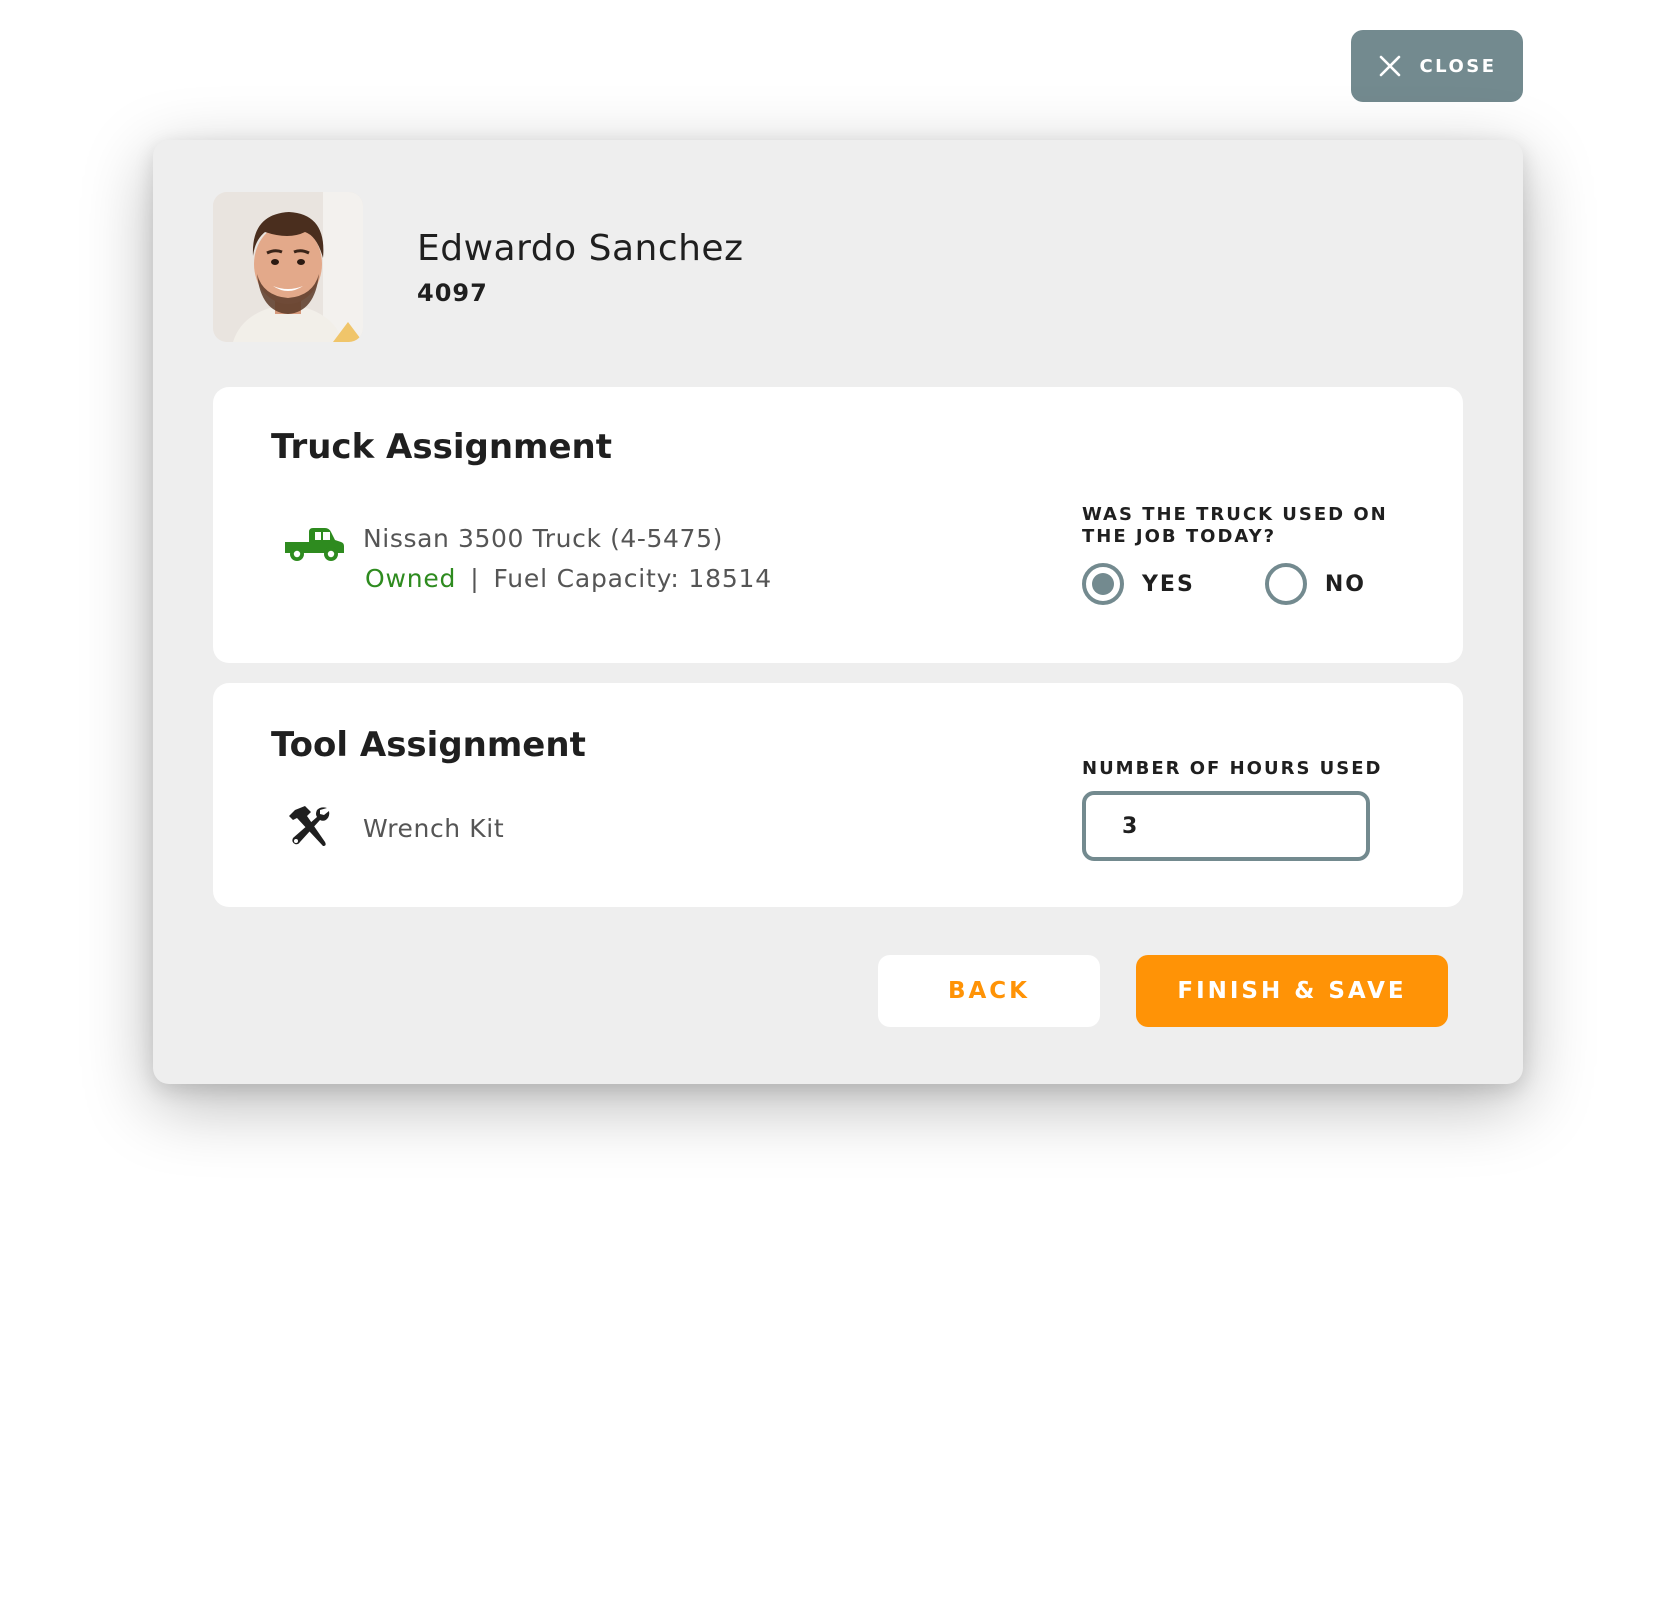 The image size is (1670, 1600). I want to click on avatar-photo, so click(288, 267).